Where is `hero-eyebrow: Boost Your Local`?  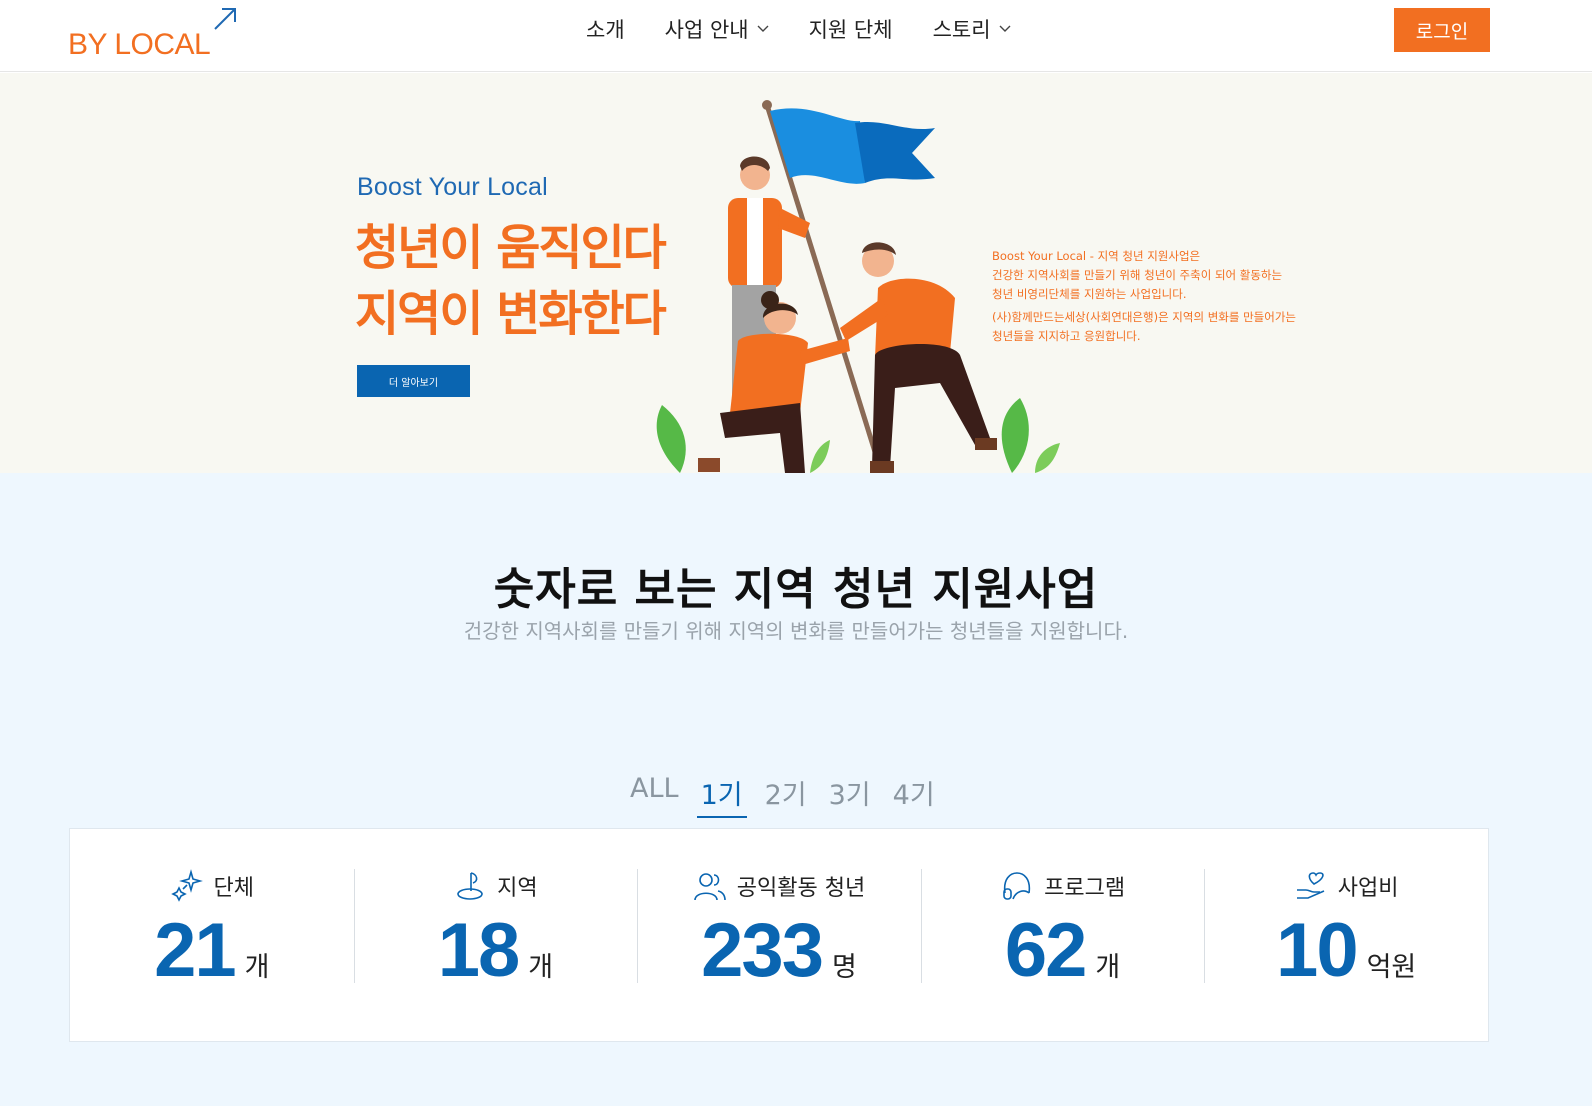 hero-eyebrow: Boost Your Local is located at coordinates (452, 187).